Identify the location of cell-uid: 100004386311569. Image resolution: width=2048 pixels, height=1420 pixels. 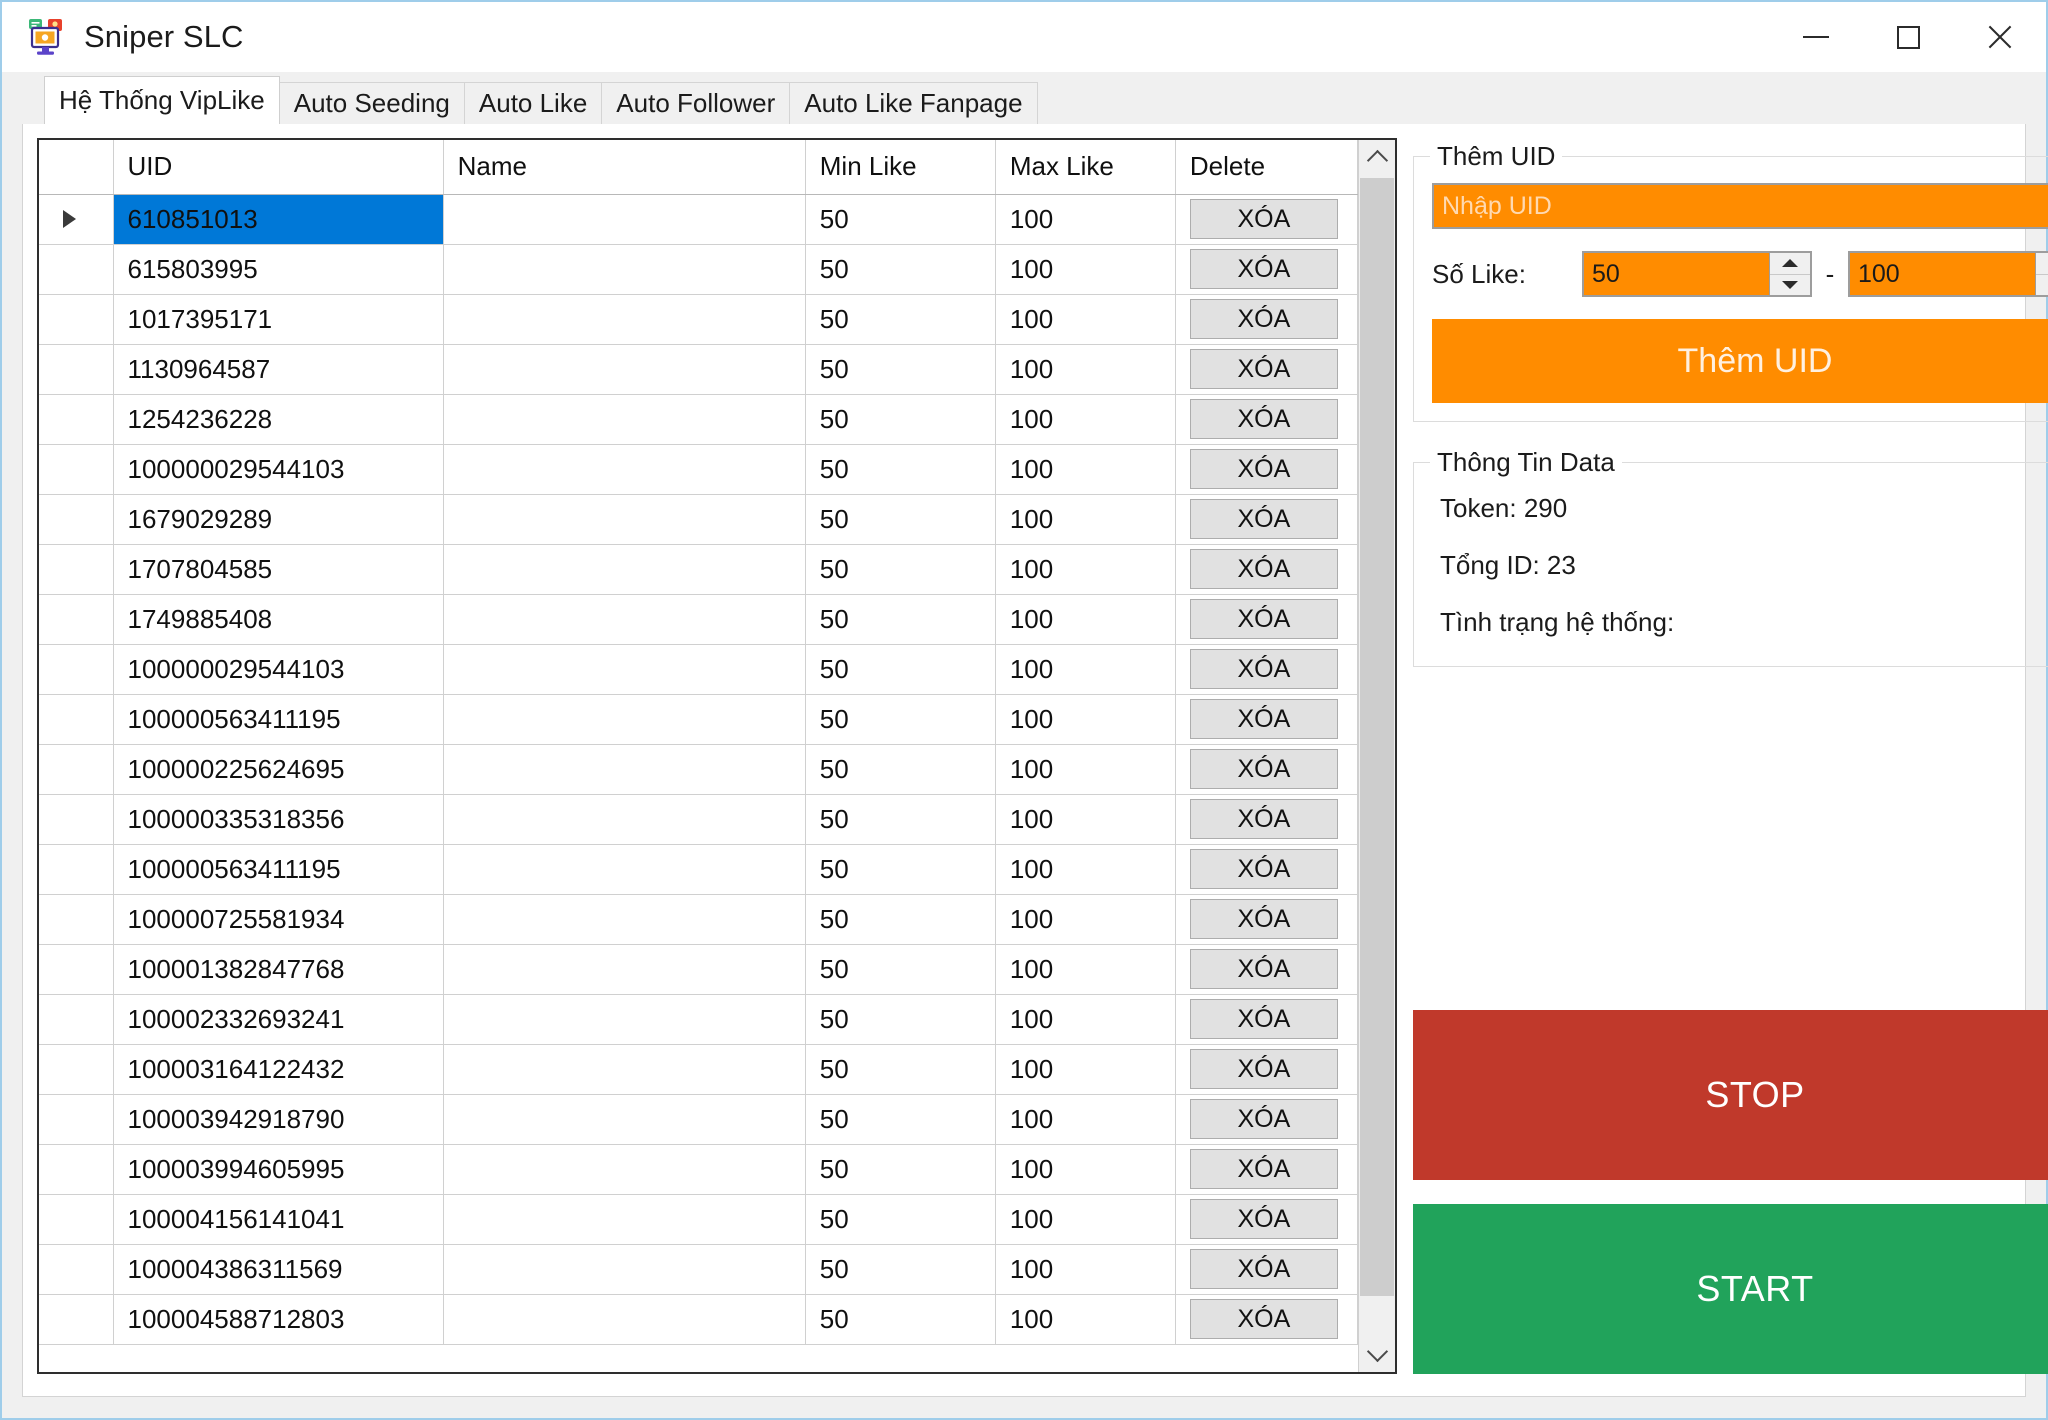
(278, 1269).